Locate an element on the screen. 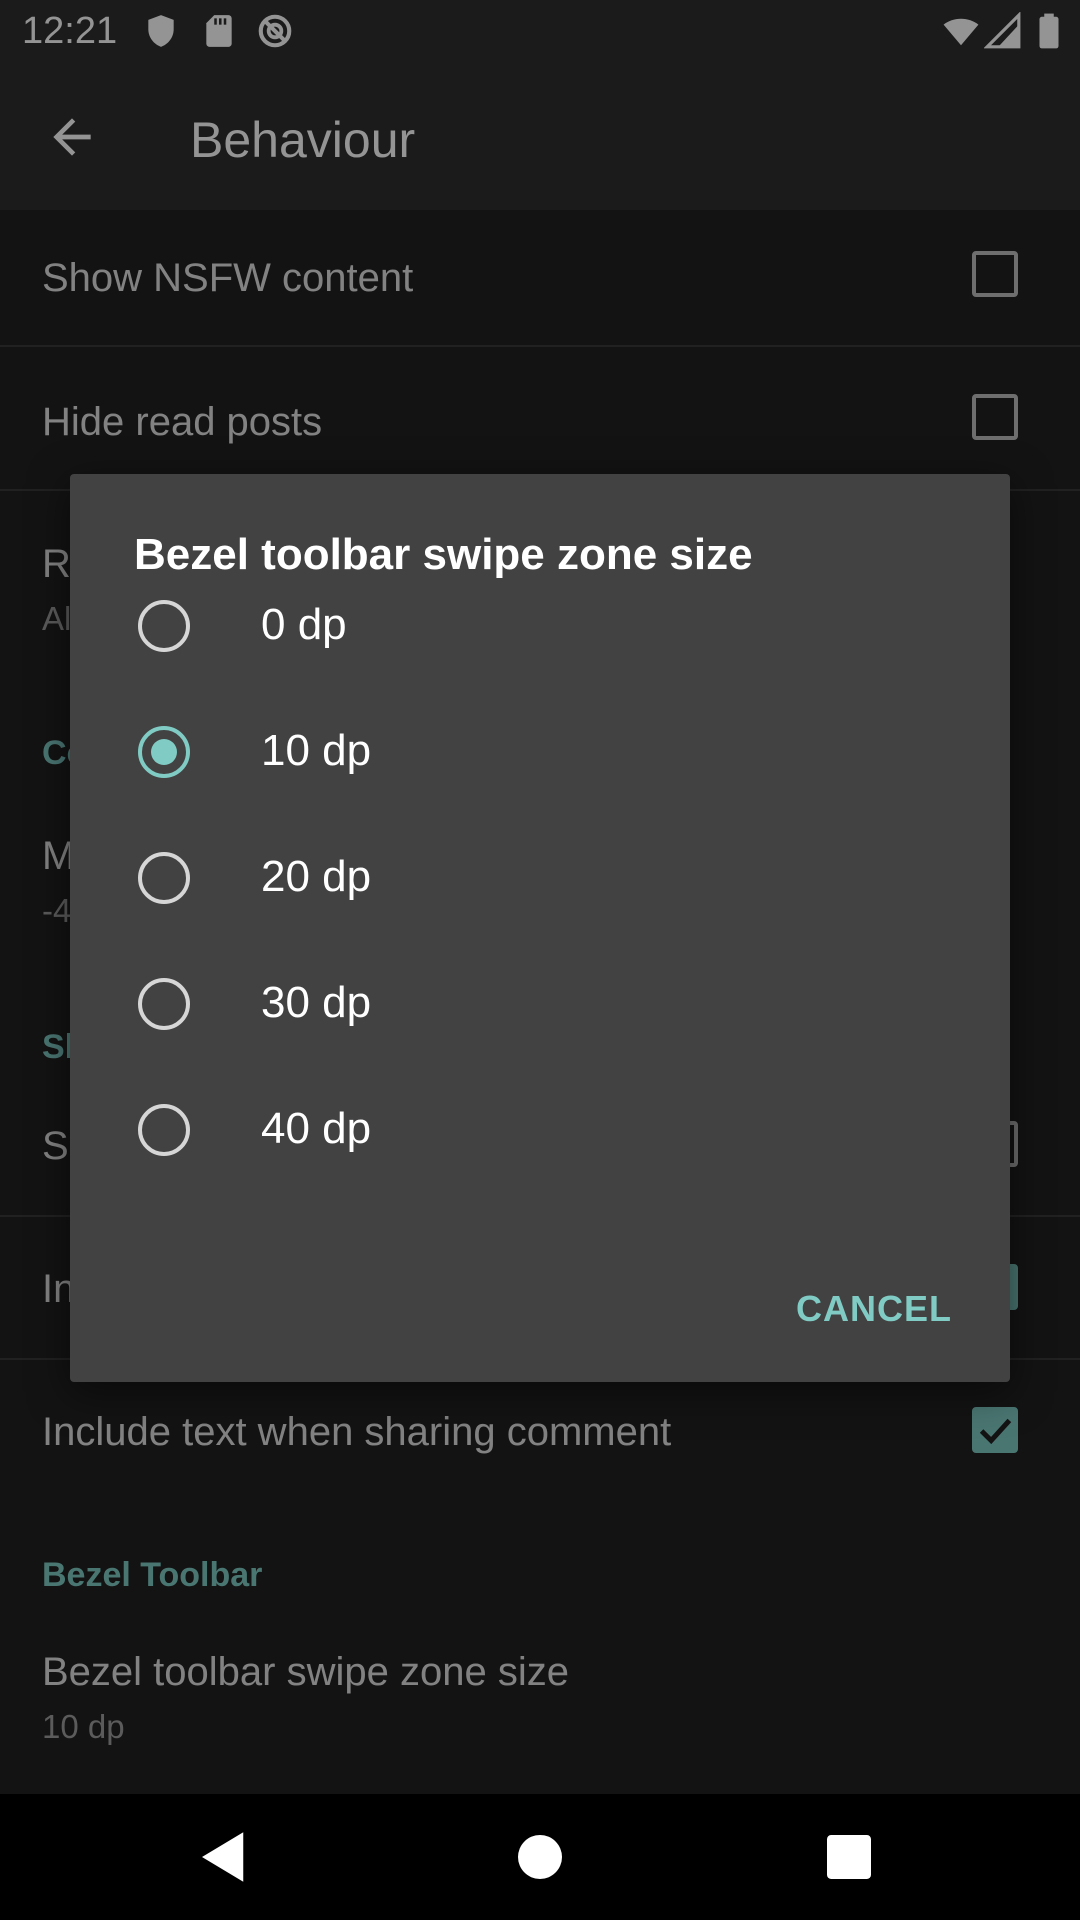  cancel-button: CANCEL is located at coordinates (874, 1309).